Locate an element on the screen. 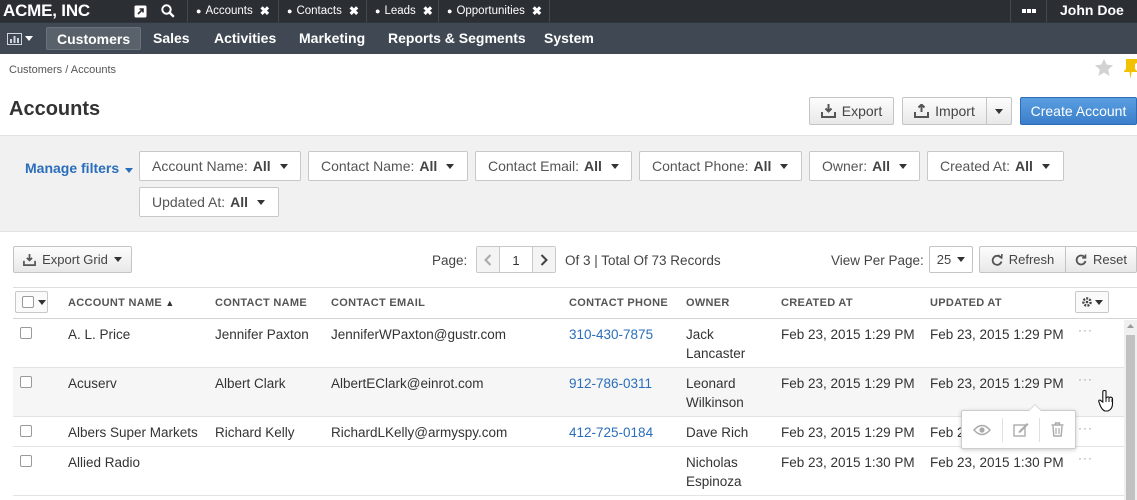 This screenshot has height=500, width=1137. favorite-star-icon is located at coordinates (1104, 67).